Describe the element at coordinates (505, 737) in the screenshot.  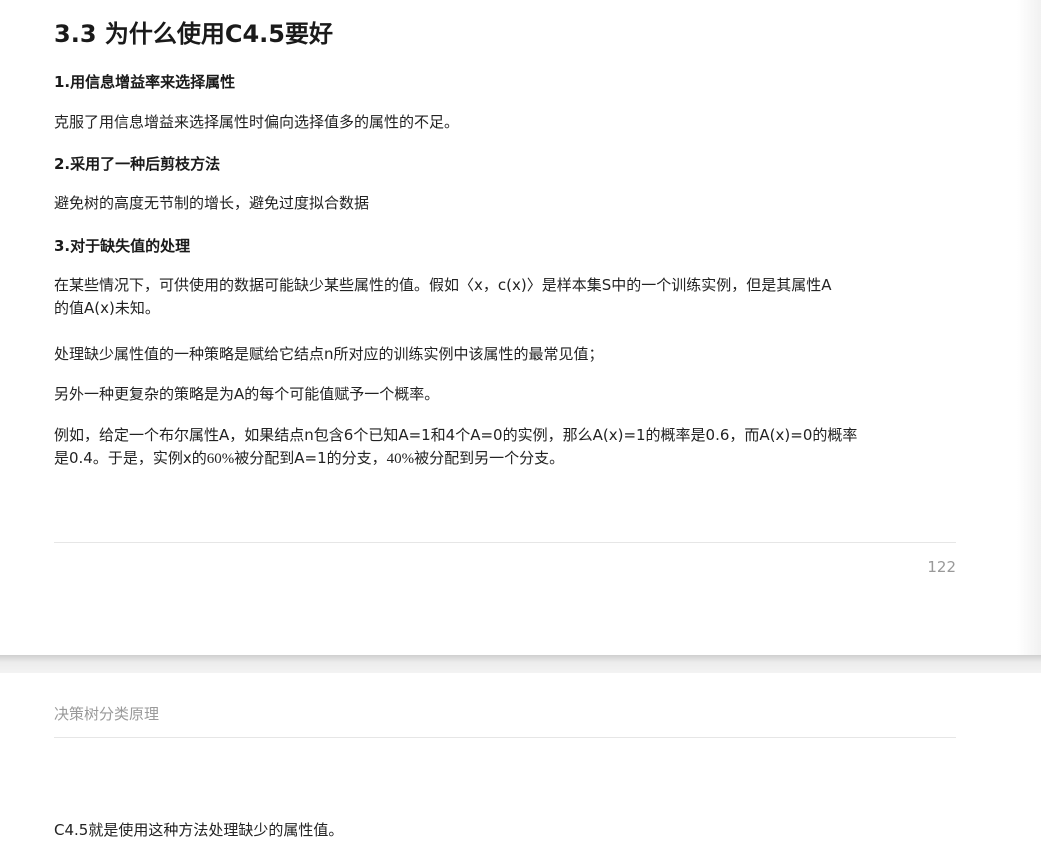
I see `header-divider` at that location.